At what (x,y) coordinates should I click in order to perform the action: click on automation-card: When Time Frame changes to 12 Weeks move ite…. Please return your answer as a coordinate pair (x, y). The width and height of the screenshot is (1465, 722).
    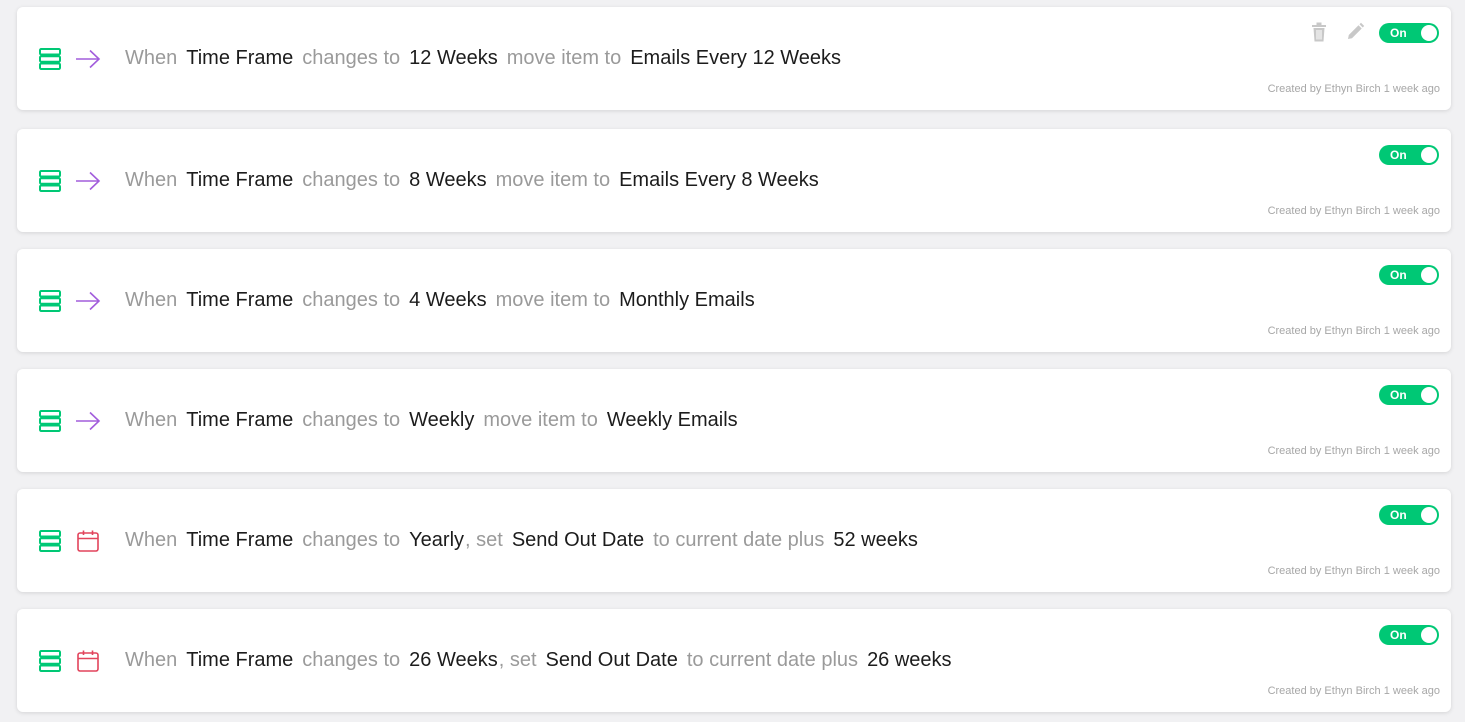
    Looking at the image, I should click on (734, 58).